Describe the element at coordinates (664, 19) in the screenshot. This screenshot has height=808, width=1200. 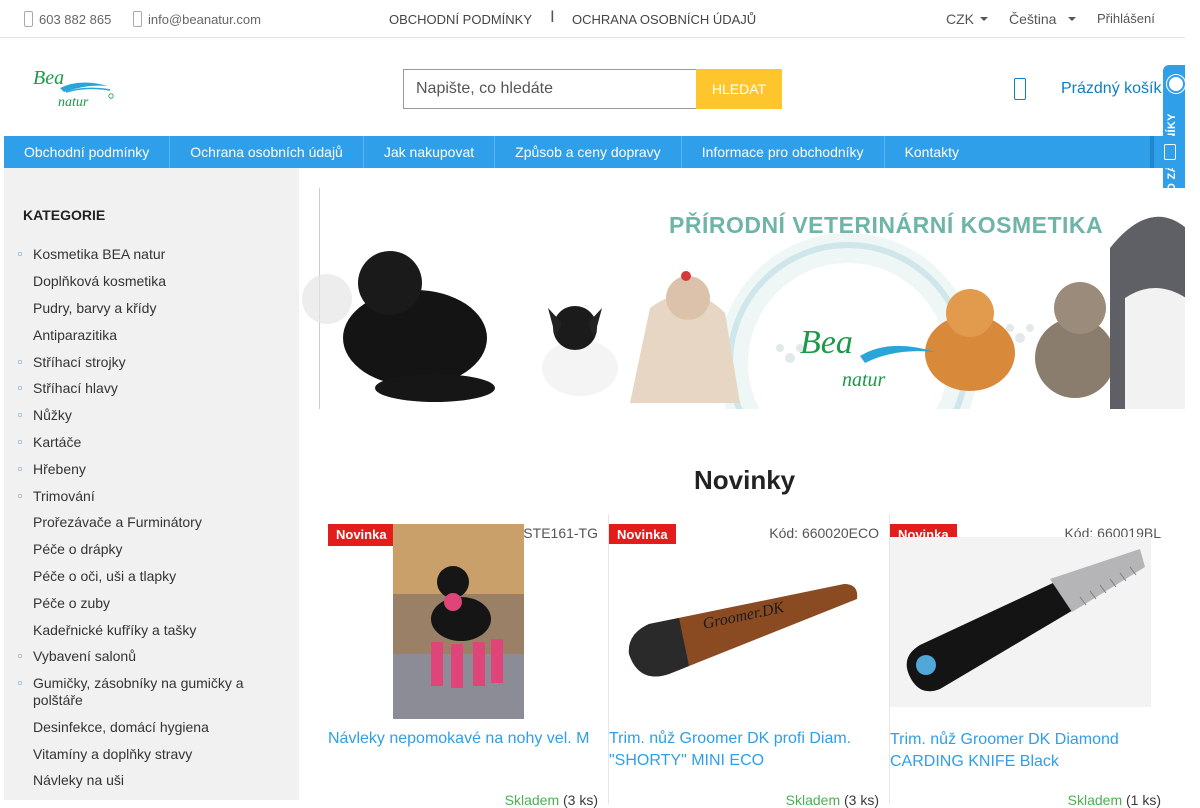
I see `top-link-privacy: OCHRANA OSOBNÍCH ÚDAJŮ` at that location.